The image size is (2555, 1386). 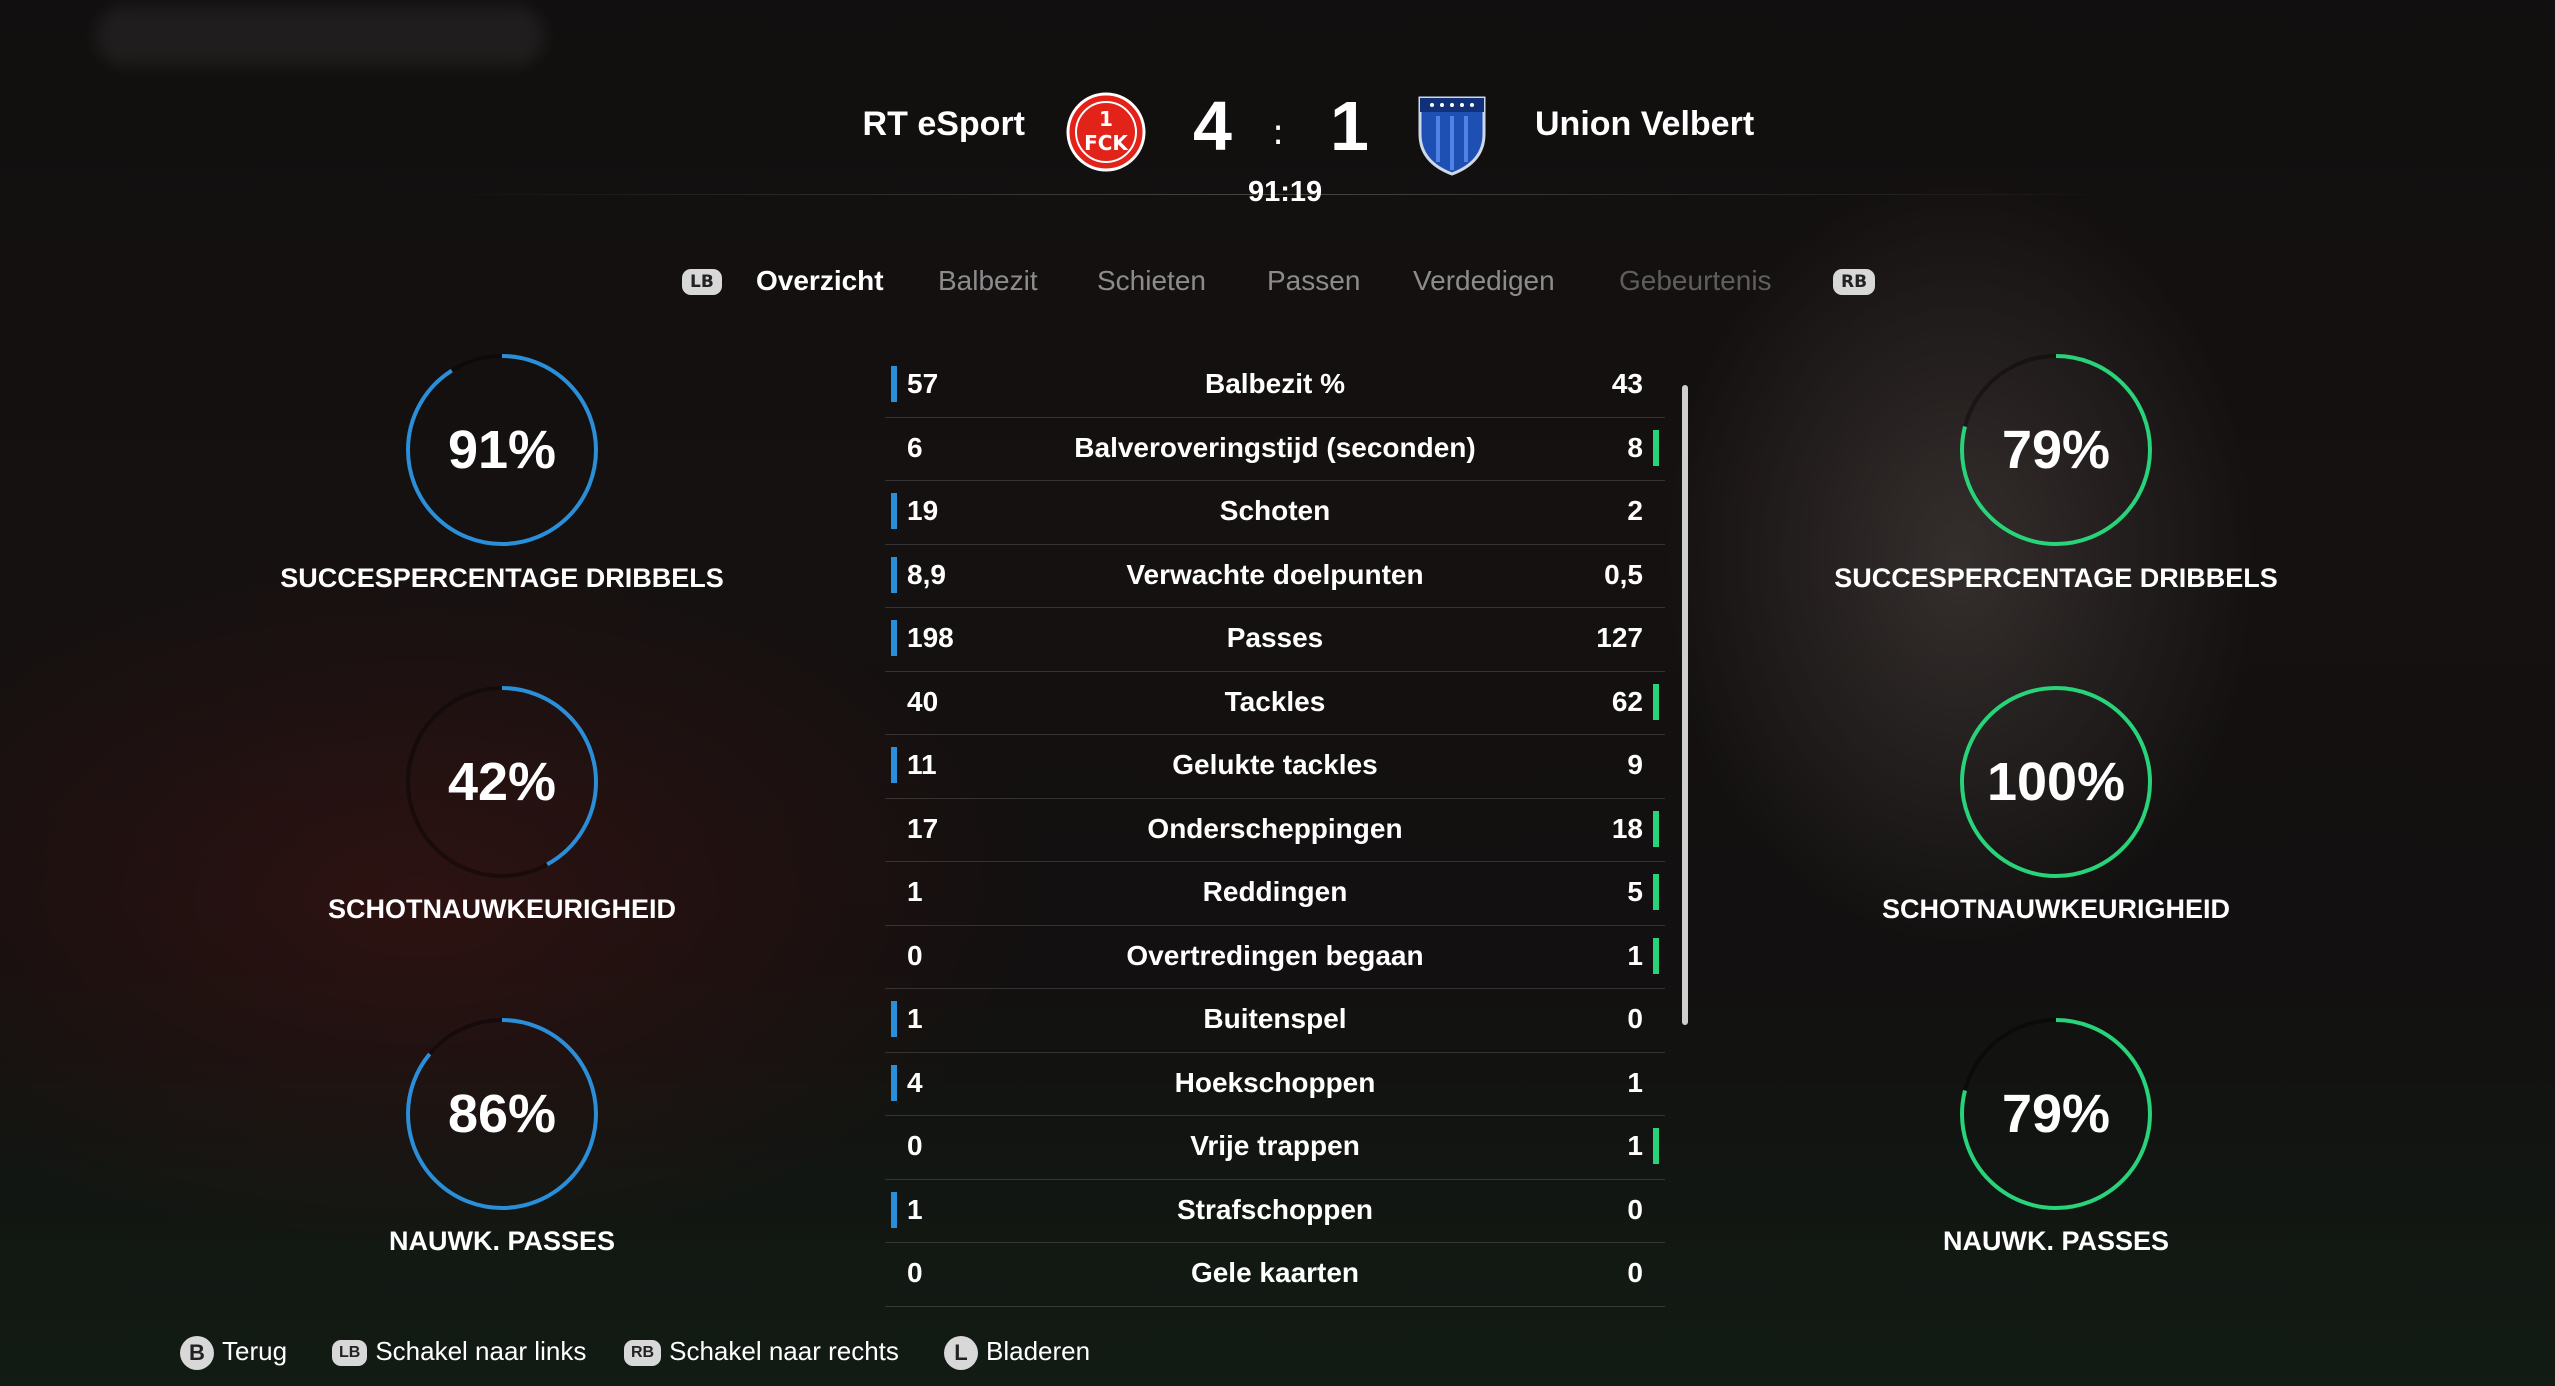 What do you see at coordinates (2056, 450) in the screenshot?
I see `away-dribble-value: 79%` at bounding box center [2056, 450].